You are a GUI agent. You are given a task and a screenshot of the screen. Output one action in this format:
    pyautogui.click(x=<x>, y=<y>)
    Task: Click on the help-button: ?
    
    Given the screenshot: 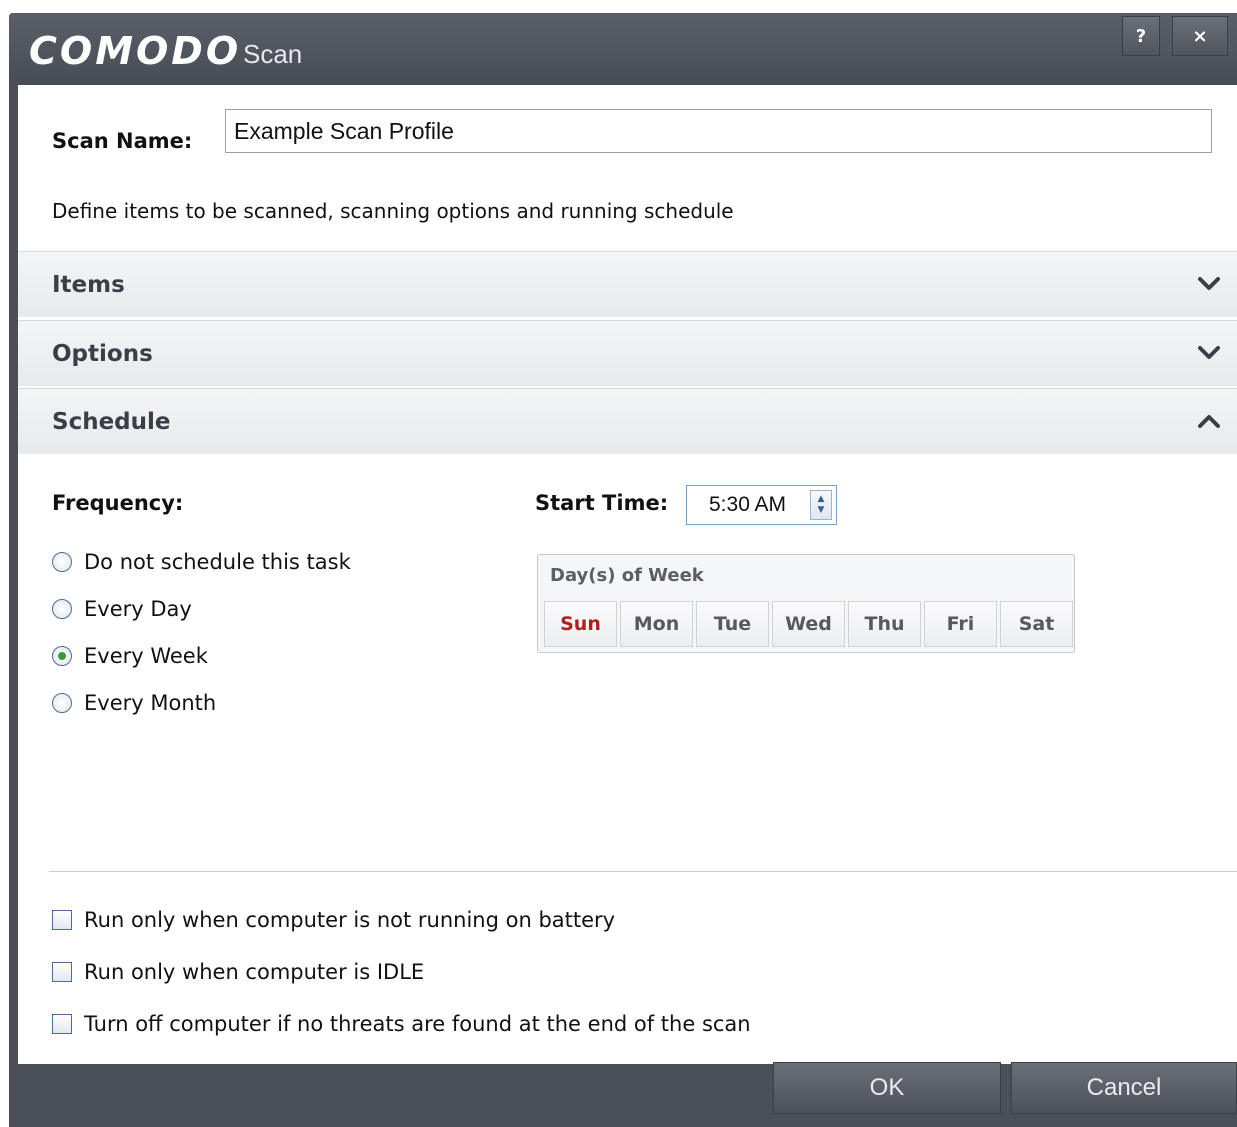 What is the action you would take?
    pyautogui.click(x=1141, y=36)
    